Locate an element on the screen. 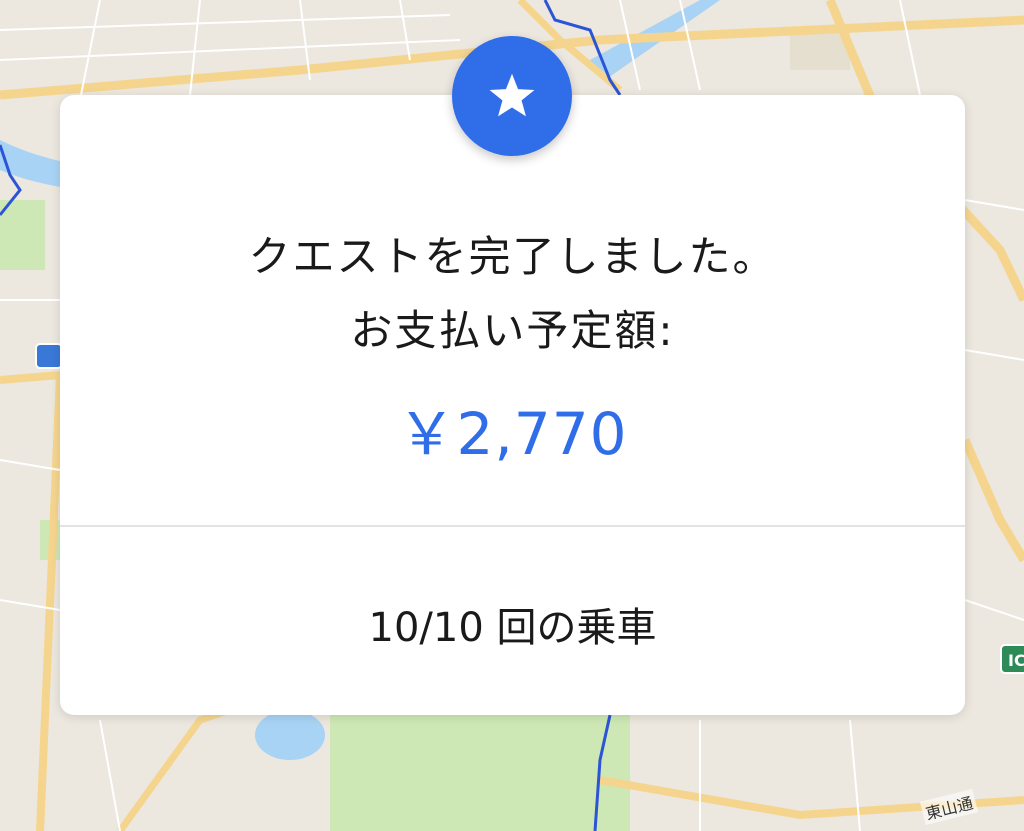  quest-complete-message: クエストを完了しました。 is located at coordinates (512, 256).